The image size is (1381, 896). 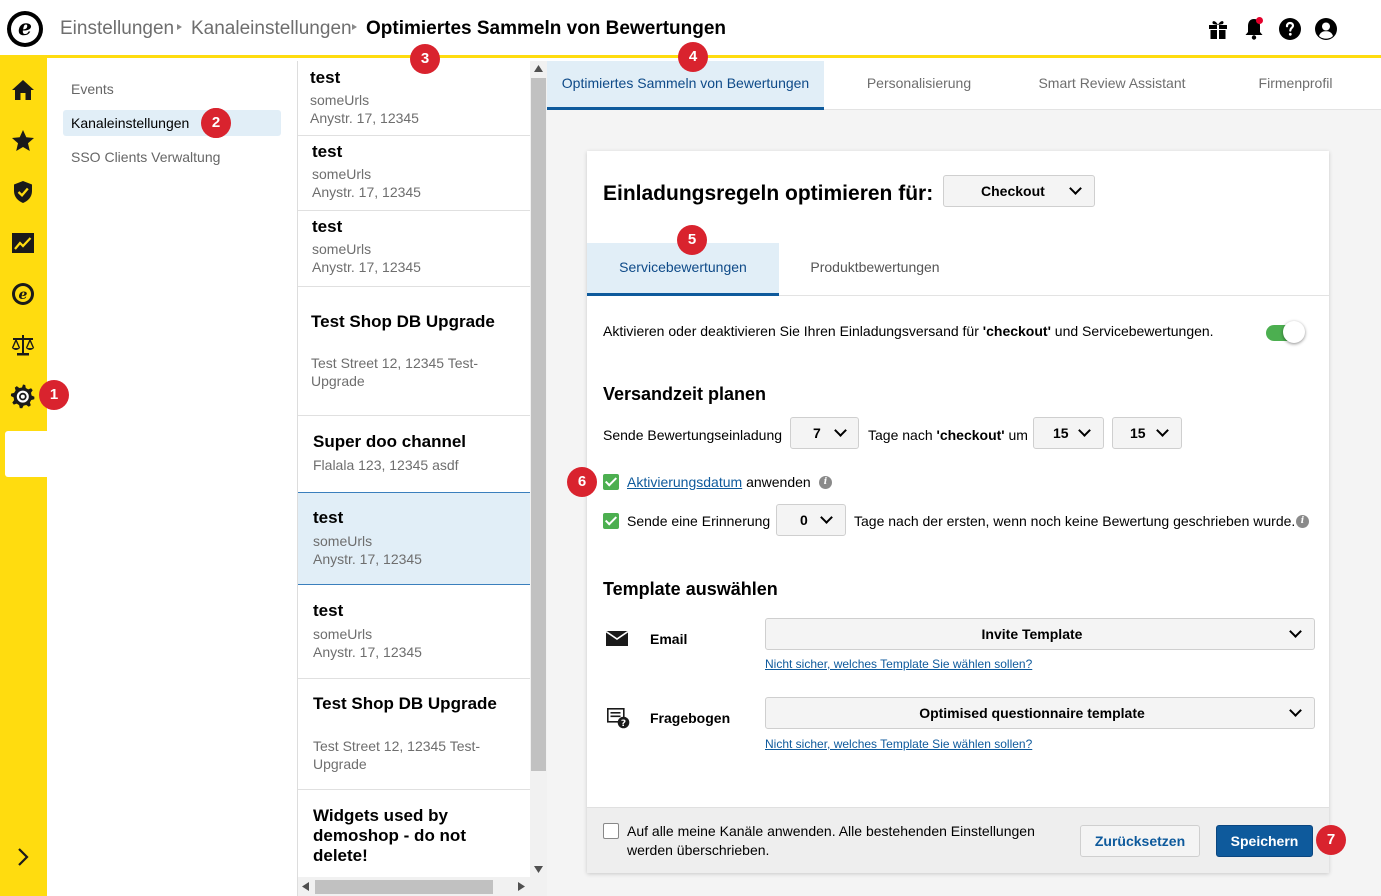 I want to click on email-template-value: Invite Template, so click(x=1032, y=634).